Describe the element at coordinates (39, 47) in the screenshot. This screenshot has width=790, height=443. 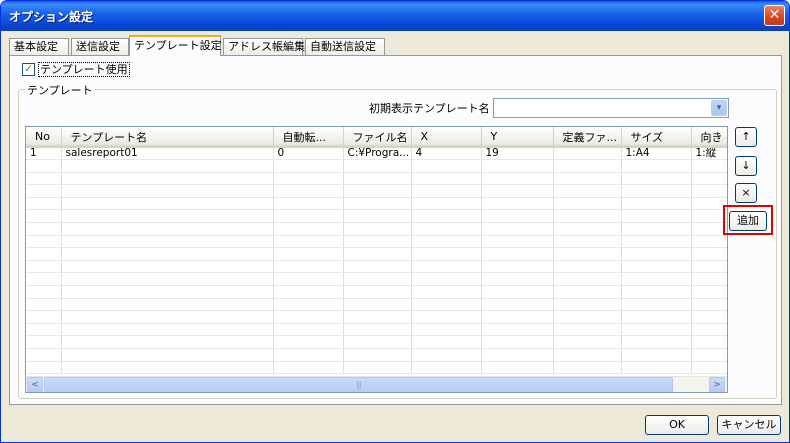
I see `tab-basic-settings: 基本設定` at that location.